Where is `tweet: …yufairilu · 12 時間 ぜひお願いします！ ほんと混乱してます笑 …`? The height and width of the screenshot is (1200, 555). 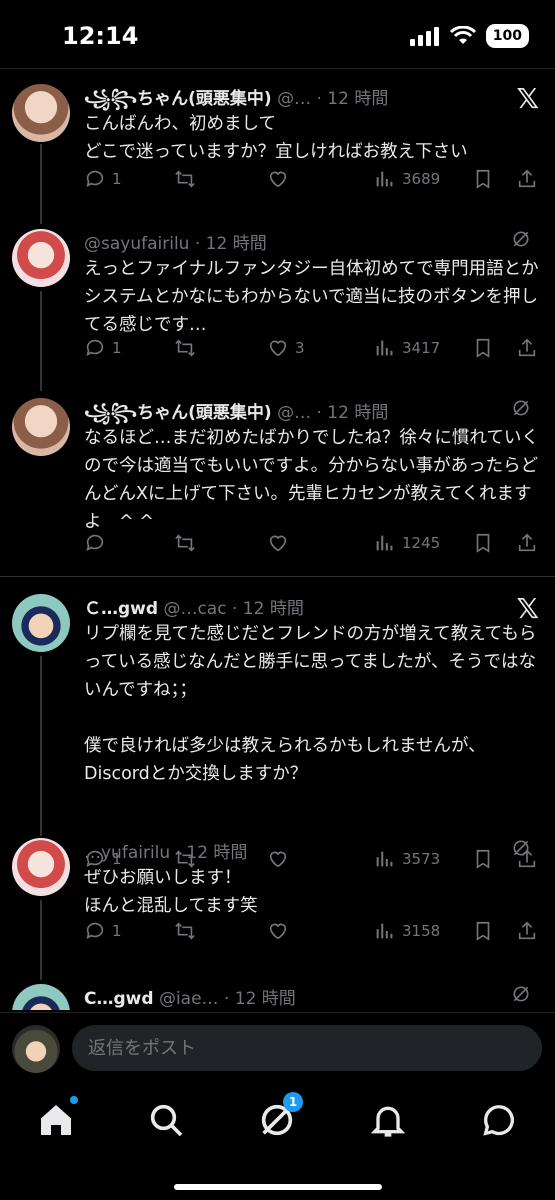 tweet: …yufairilu · 12 時間 ぜひお願いします！ ほんと混乱してます笑 … is located at coordinates (277, 902).